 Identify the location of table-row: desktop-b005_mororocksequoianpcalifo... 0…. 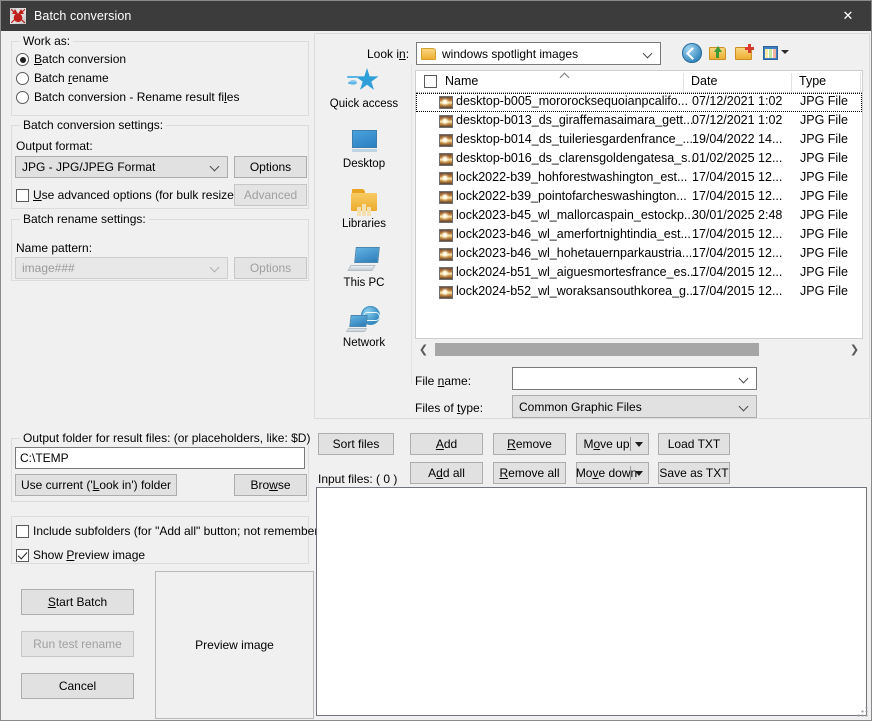
(639, 102).